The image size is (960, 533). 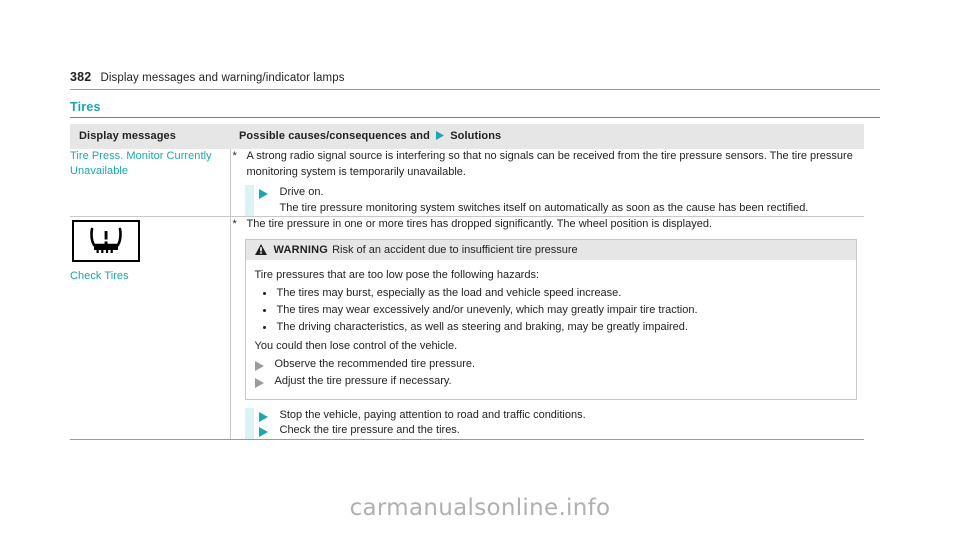 What do you see at coordinates (264, 249) in the screenshot?
I see `warning-triangle-icon` at bounding box center [264, 249].